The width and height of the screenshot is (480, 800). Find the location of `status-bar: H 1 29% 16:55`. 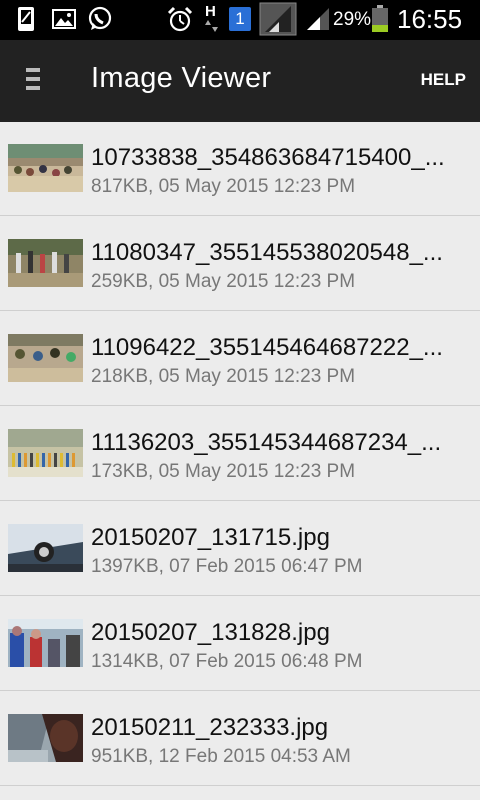

status-bar: H 1 29% 16:55 is located at coordinates (240, 20).